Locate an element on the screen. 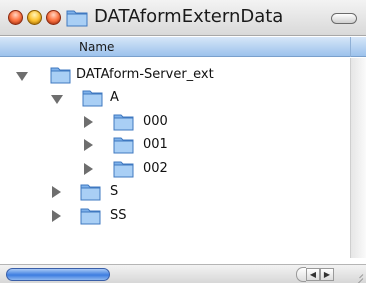  title-bar: DATAformExternData is located at coordinates (183, 18).